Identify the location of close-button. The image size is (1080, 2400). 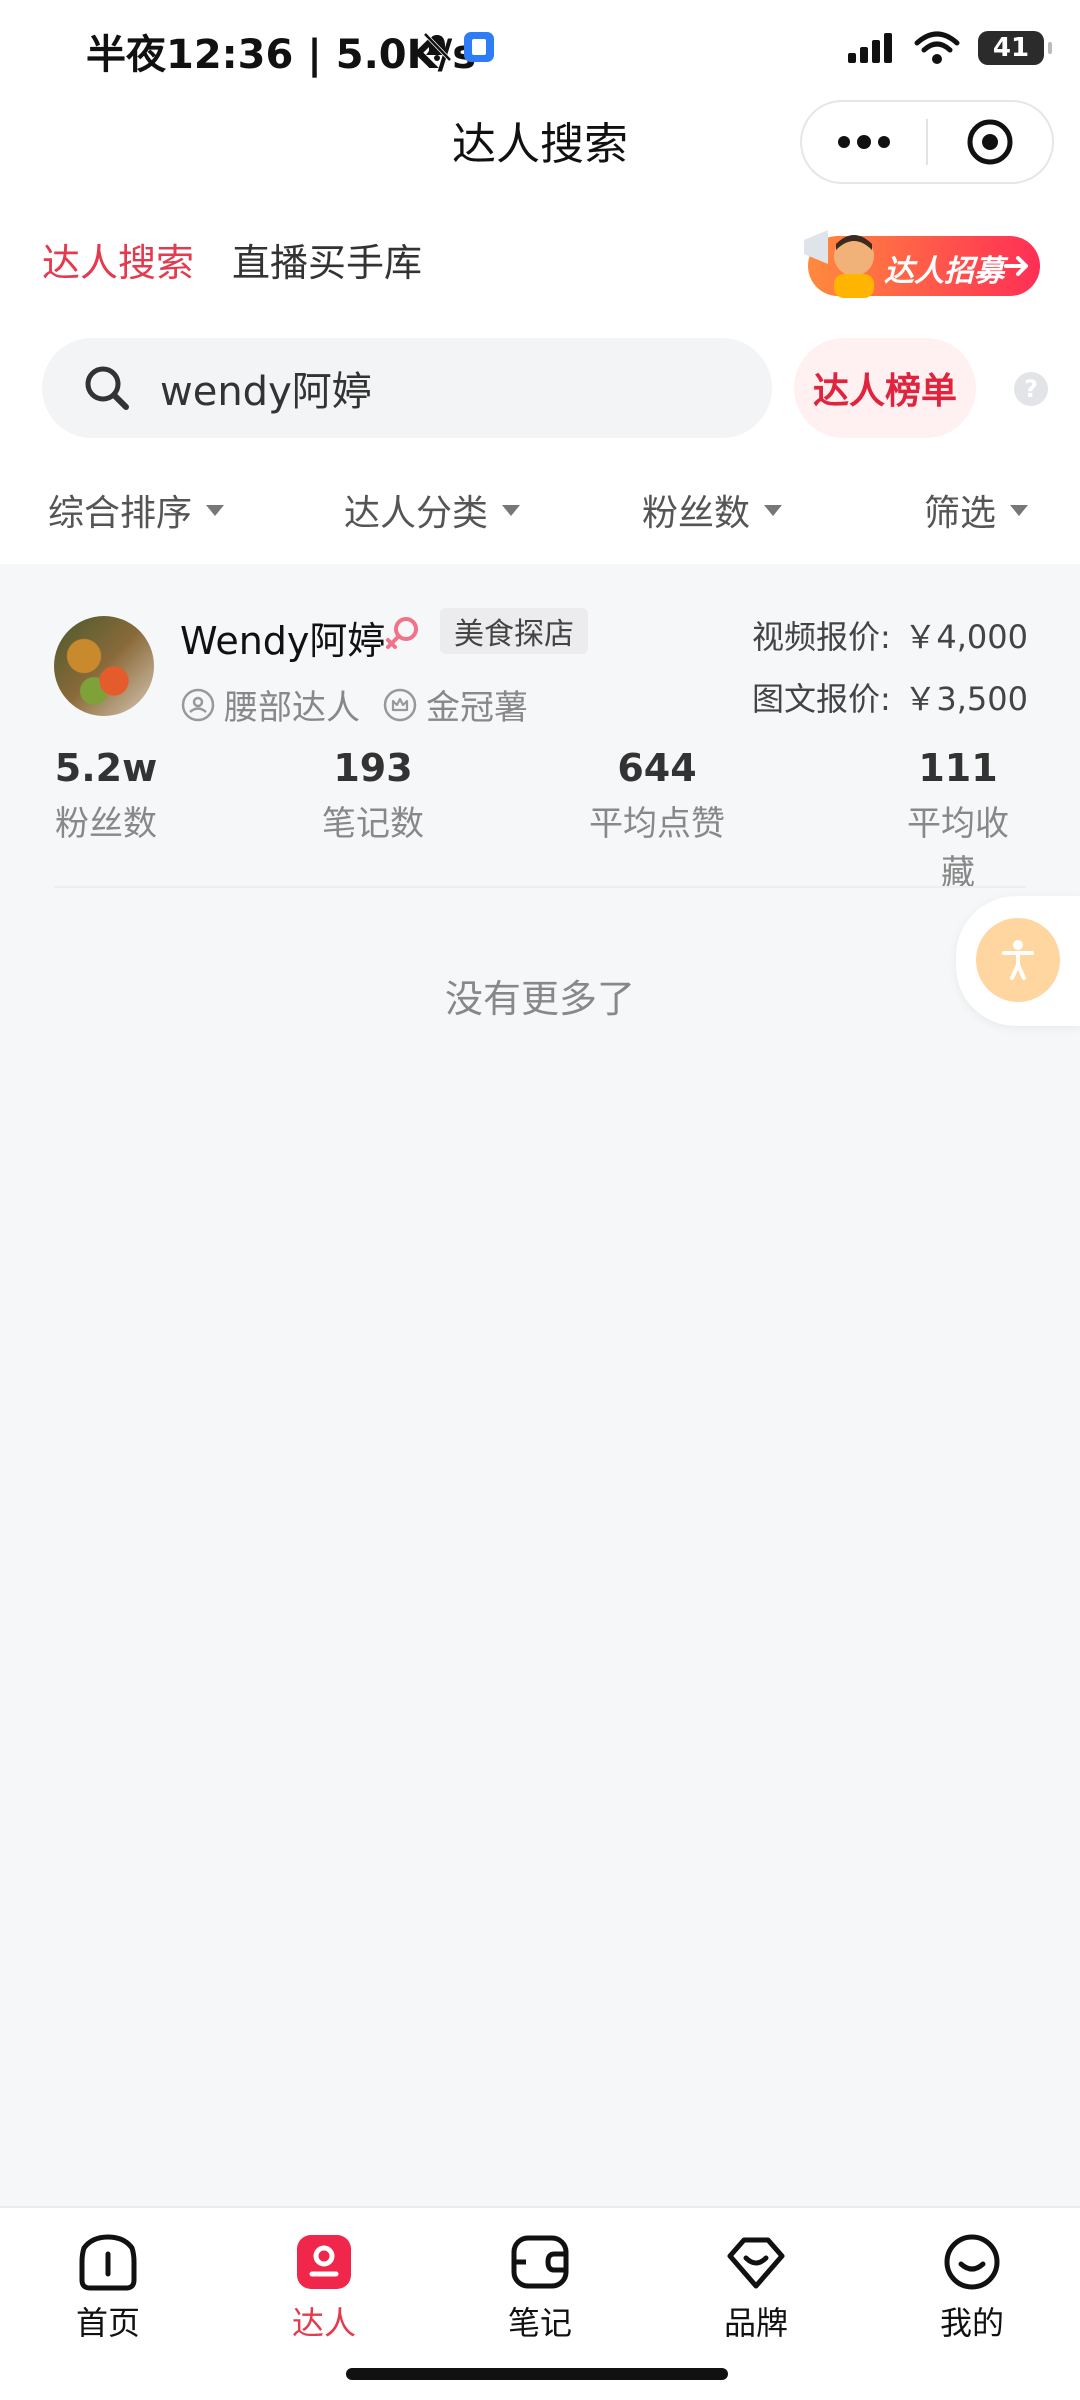
(990, 142).